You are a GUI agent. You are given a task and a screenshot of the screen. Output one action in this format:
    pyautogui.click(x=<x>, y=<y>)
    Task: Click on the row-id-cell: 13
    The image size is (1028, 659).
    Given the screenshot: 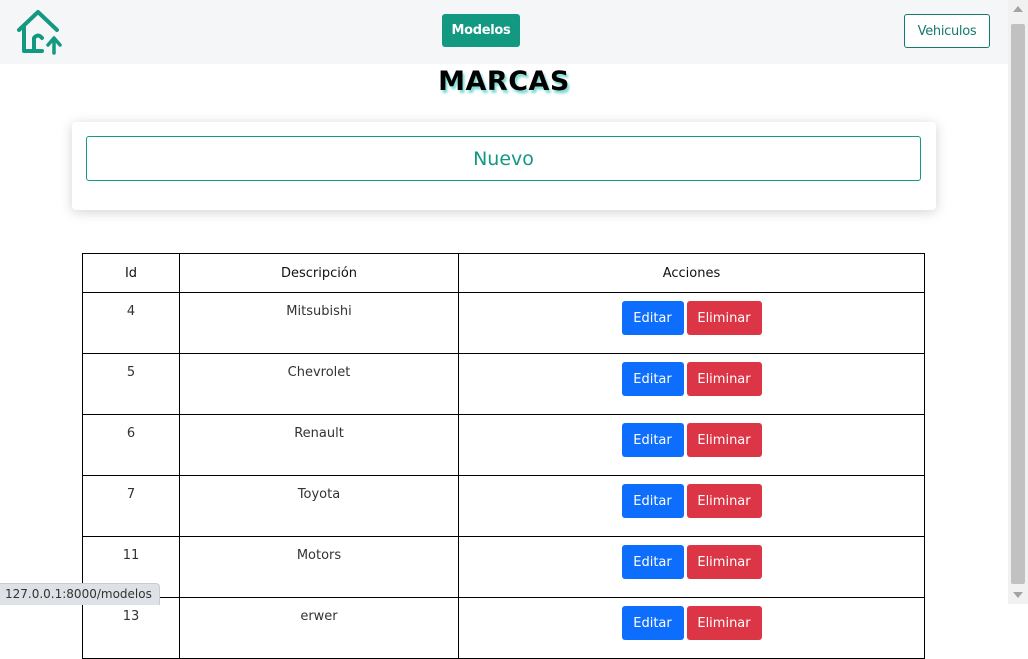 What is the action you would take?
    pyautogui.click(x=131, y=628)
    